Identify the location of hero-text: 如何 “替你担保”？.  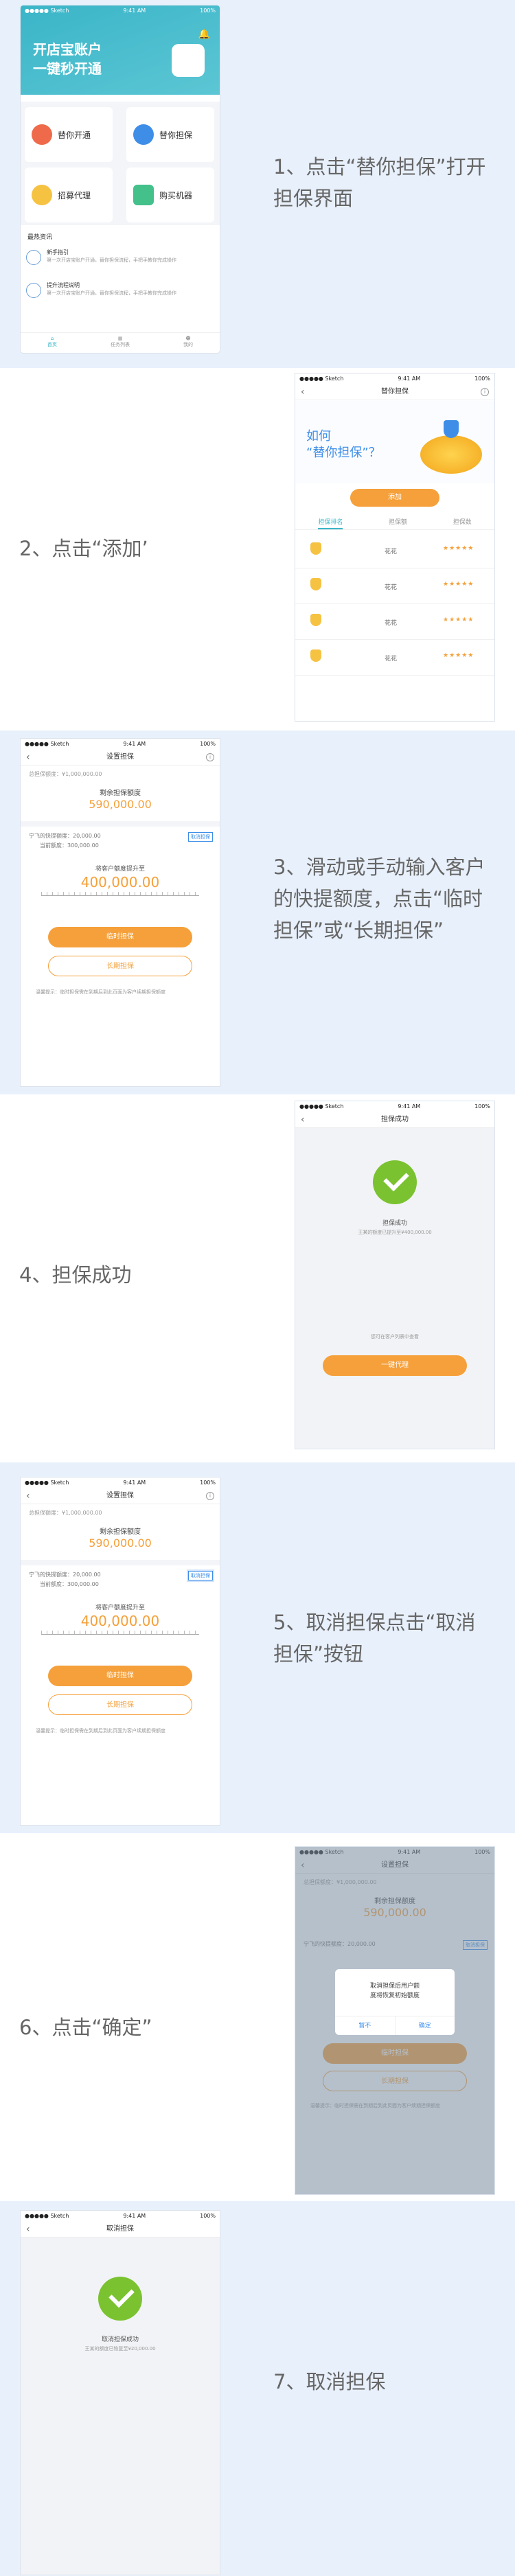
(343, 444).